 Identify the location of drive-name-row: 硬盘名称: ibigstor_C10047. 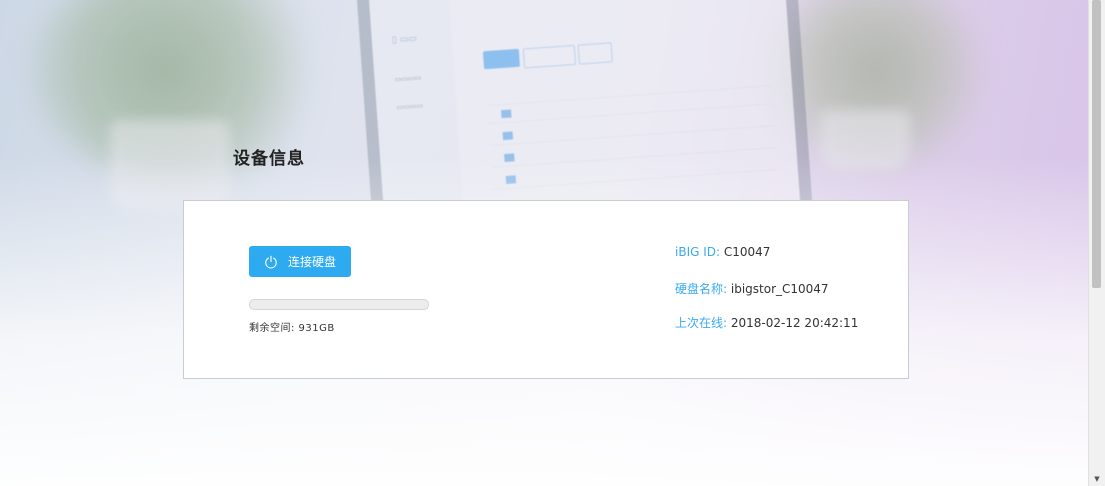
(752, 288).